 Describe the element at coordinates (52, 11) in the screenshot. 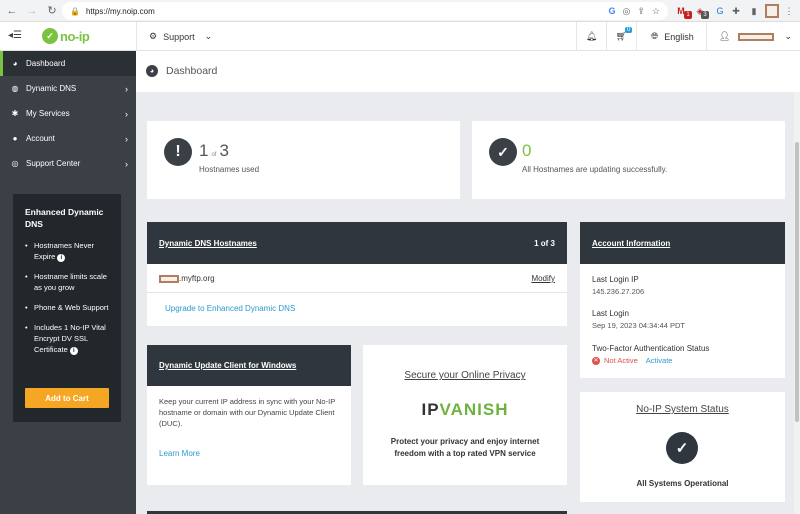

I see `reload-icon: ↻` at that location.